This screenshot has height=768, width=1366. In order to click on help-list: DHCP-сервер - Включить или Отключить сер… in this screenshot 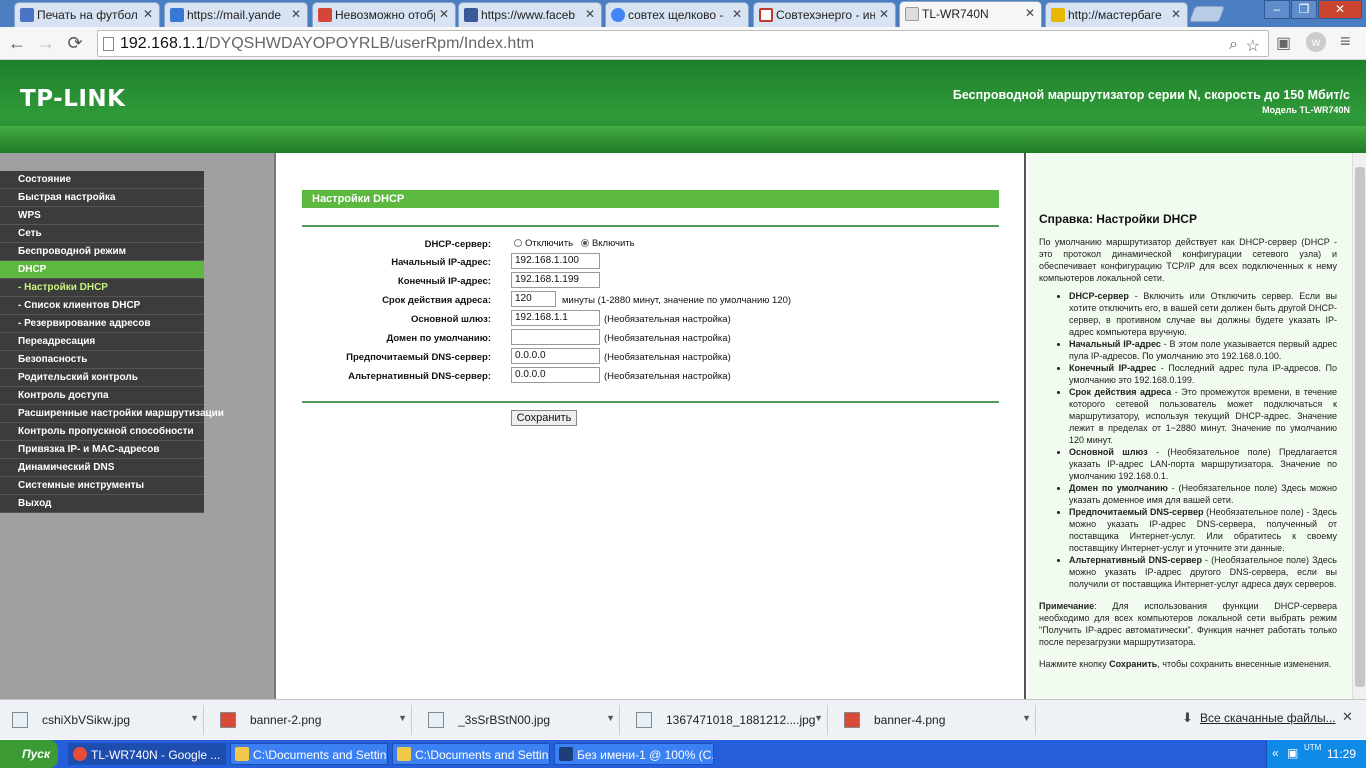, I will do `click(1203, 440)`.